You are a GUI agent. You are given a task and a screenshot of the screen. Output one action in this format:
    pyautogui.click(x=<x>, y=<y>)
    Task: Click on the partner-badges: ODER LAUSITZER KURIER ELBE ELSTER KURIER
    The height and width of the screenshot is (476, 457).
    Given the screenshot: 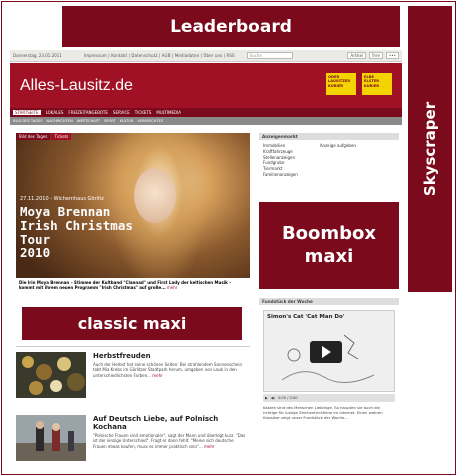 What is the action you would take?
    pyautogui.click(x=359, y=84)
    